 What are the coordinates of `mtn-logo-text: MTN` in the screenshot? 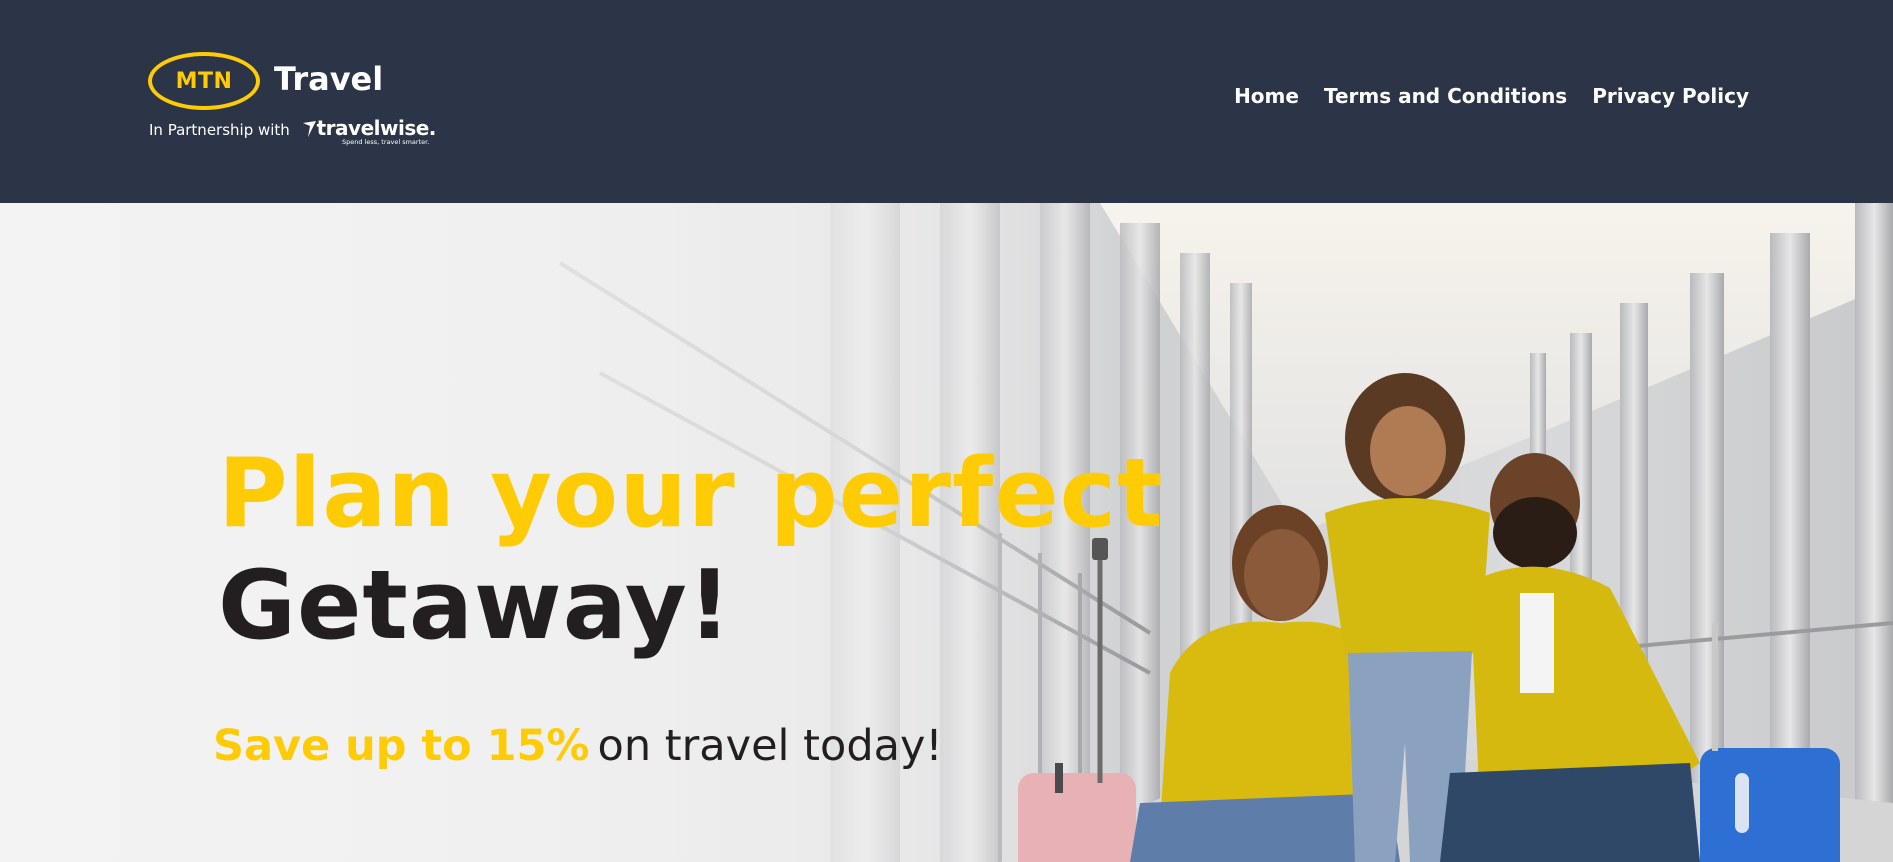 It's located at (204, 81).